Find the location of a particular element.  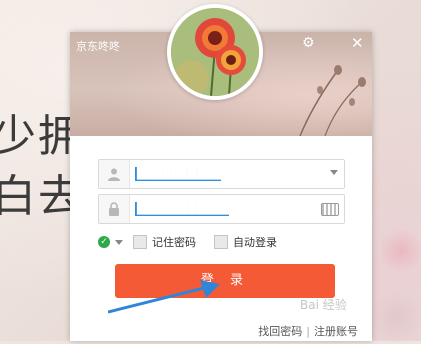

password-field: ████████████ is located at coordinates (221, 209).